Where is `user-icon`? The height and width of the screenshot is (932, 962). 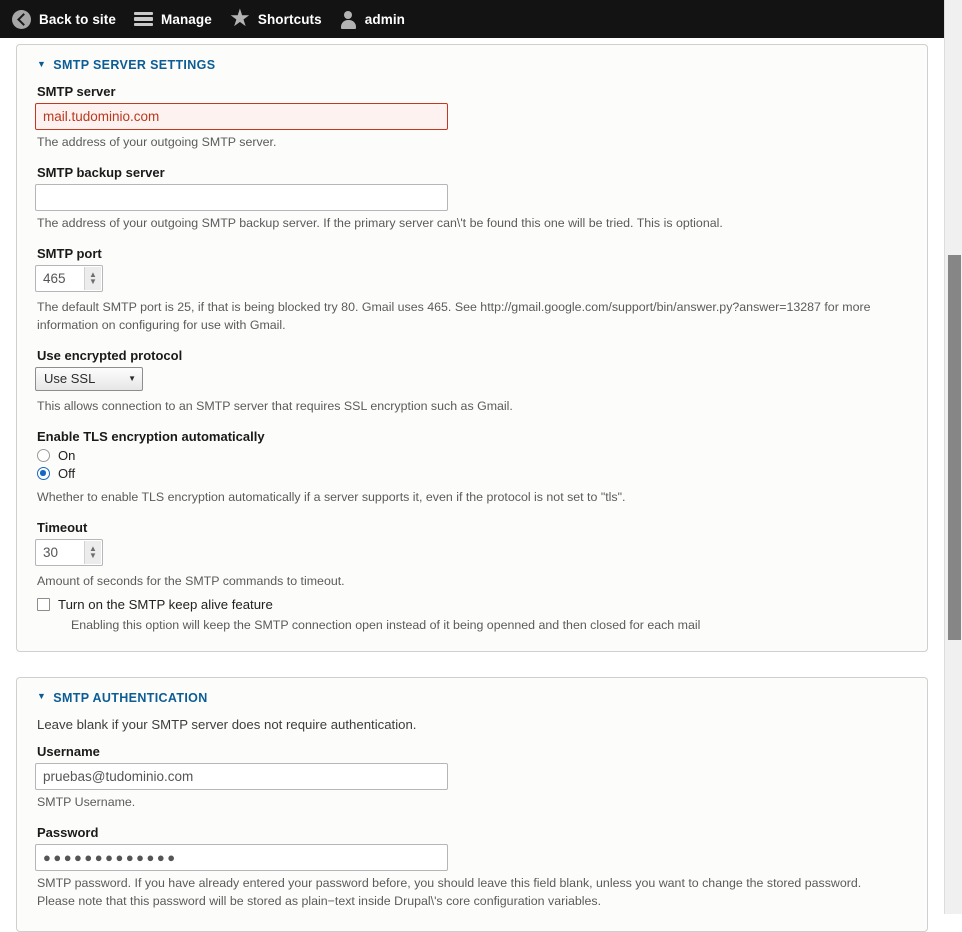
user-icon is located at coordinates (348, 19).